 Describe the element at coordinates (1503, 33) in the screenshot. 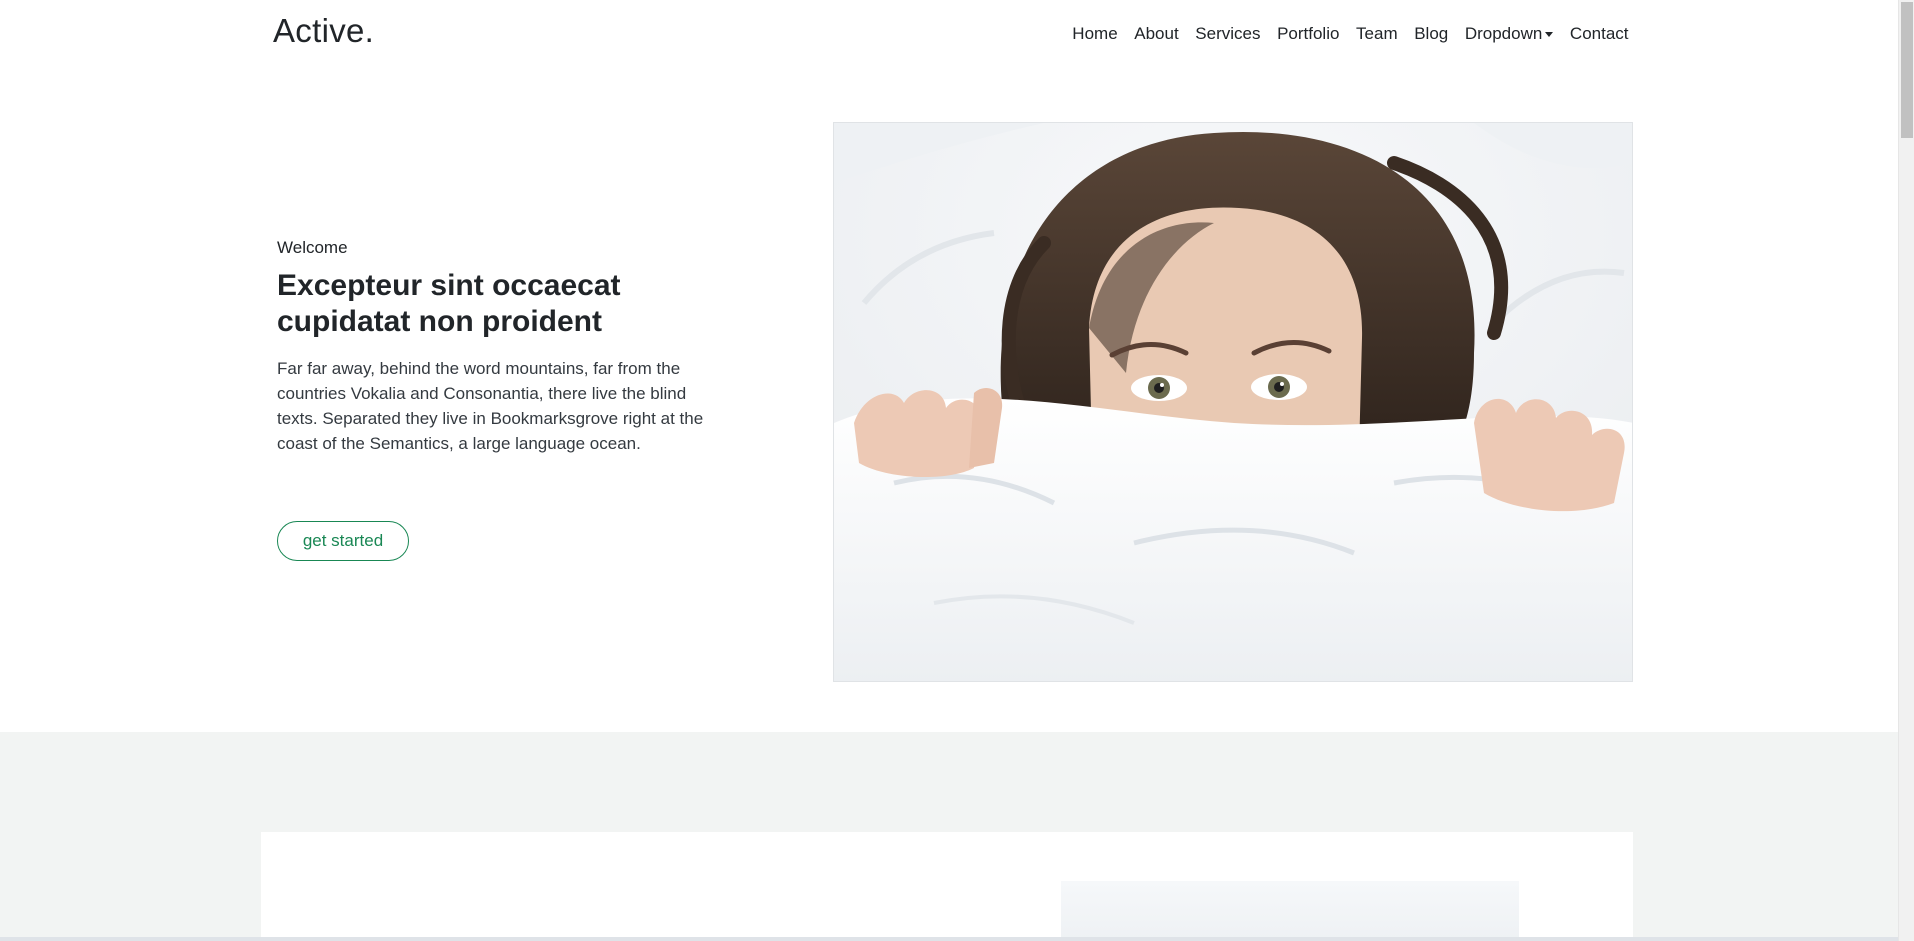

I see `nav-item-dropdown-label: Dropdown` at that location.